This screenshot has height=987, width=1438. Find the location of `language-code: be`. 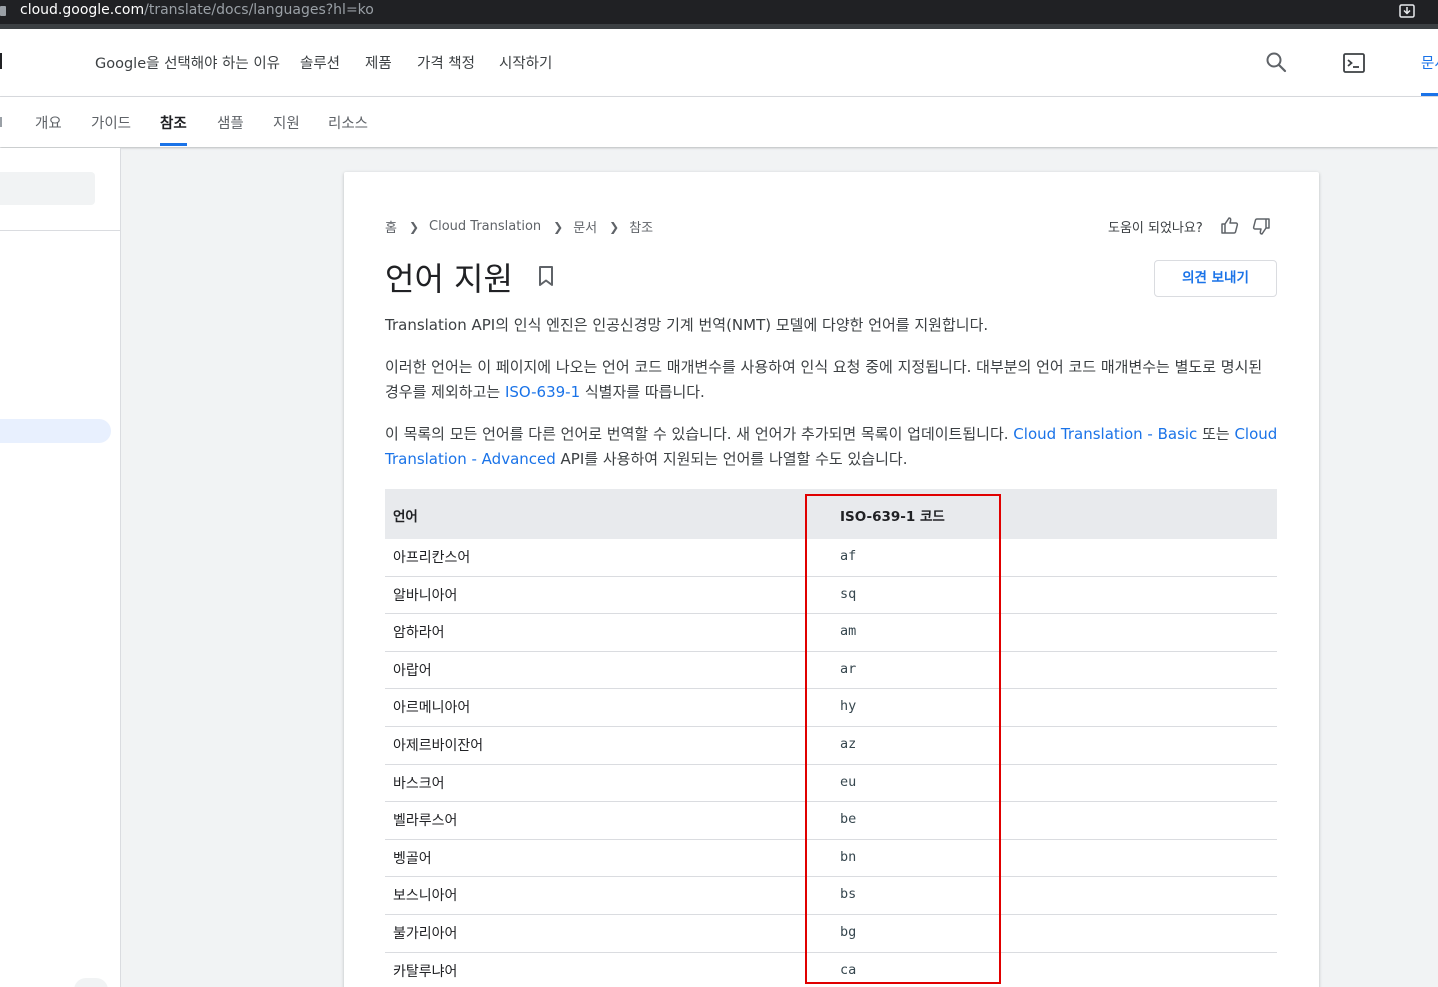

language-code: be is located at coordinates (848, 819).